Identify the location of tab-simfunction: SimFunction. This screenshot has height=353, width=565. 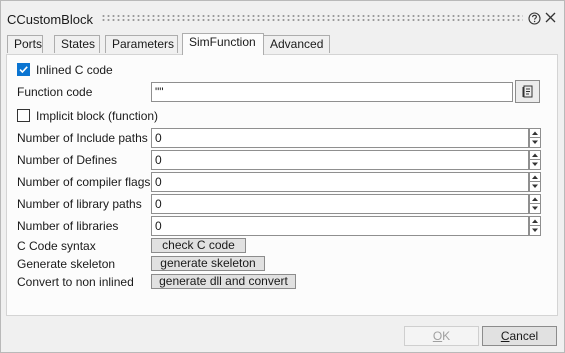
(223, 44).